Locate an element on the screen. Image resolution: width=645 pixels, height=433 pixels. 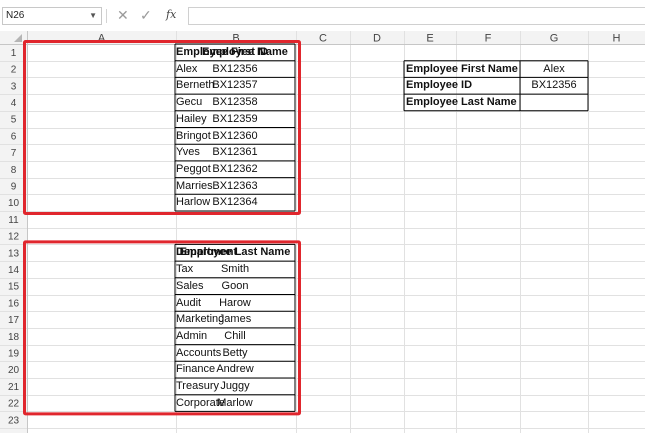
x-icon: ✕ is located at coordinates (123, 15).